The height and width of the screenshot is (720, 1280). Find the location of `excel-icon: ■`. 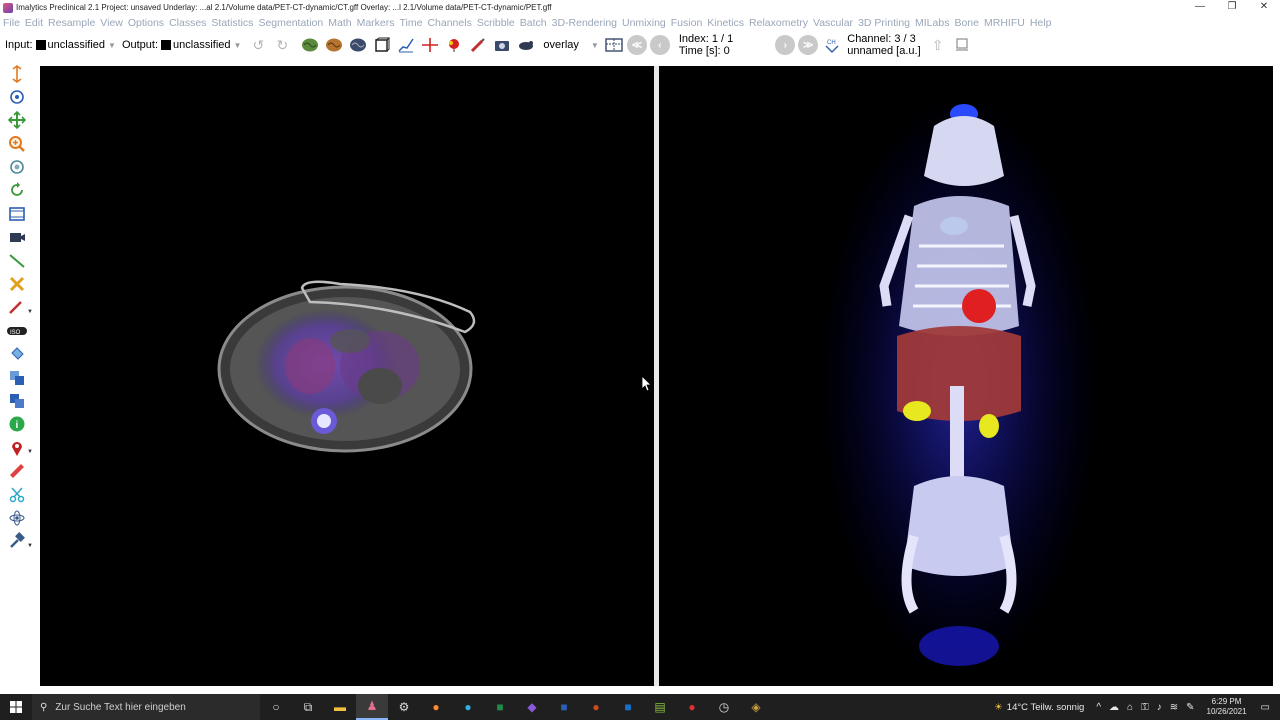

excel-icon: ■ is located at coordinates (500, 707).